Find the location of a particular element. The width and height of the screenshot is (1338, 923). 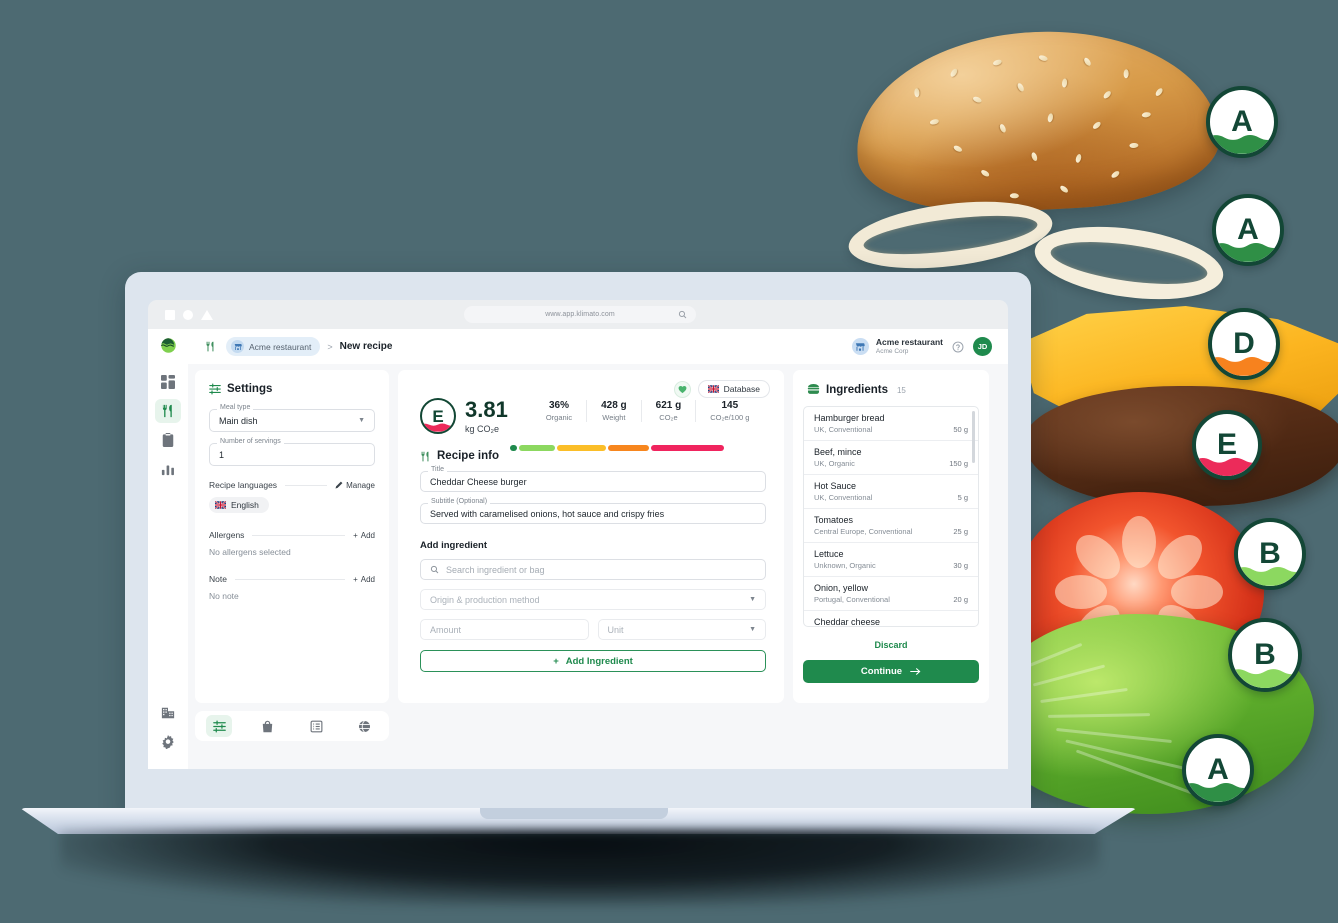

allergens-label: Allergens is located at coordinates (227, 535).